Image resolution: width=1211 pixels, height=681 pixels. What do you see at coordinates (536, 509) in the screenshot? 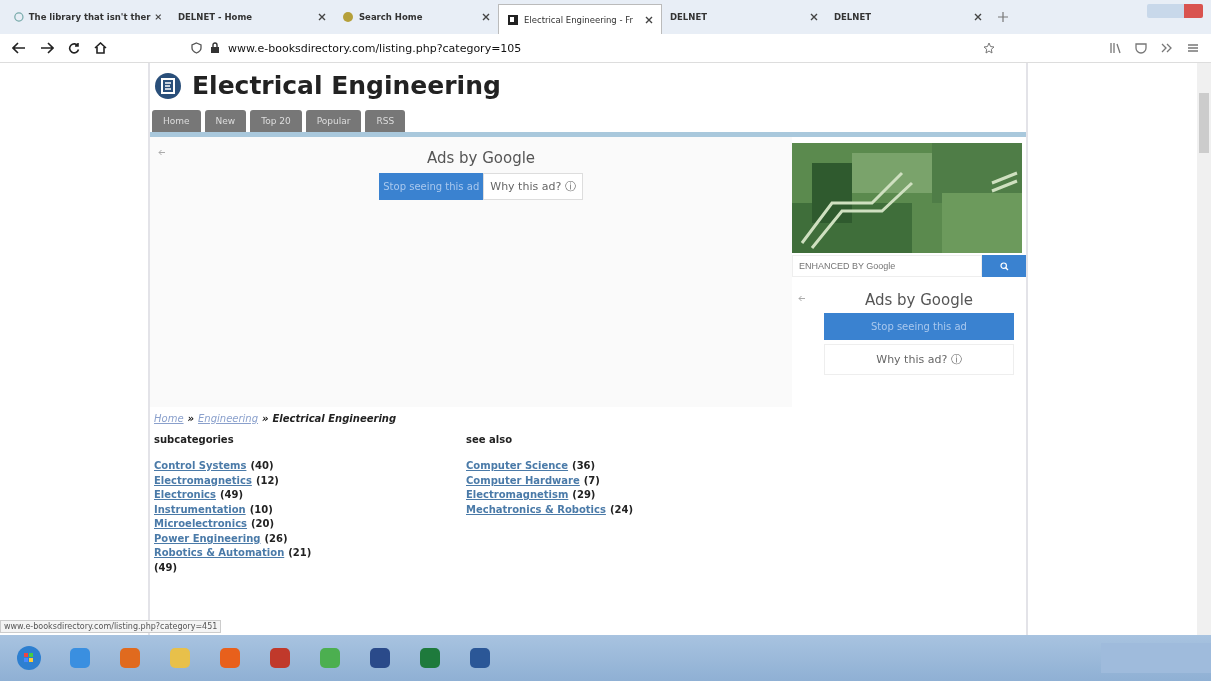
I see `category-link: Mechatronics & Robotics` at bounding box center [536, 509].